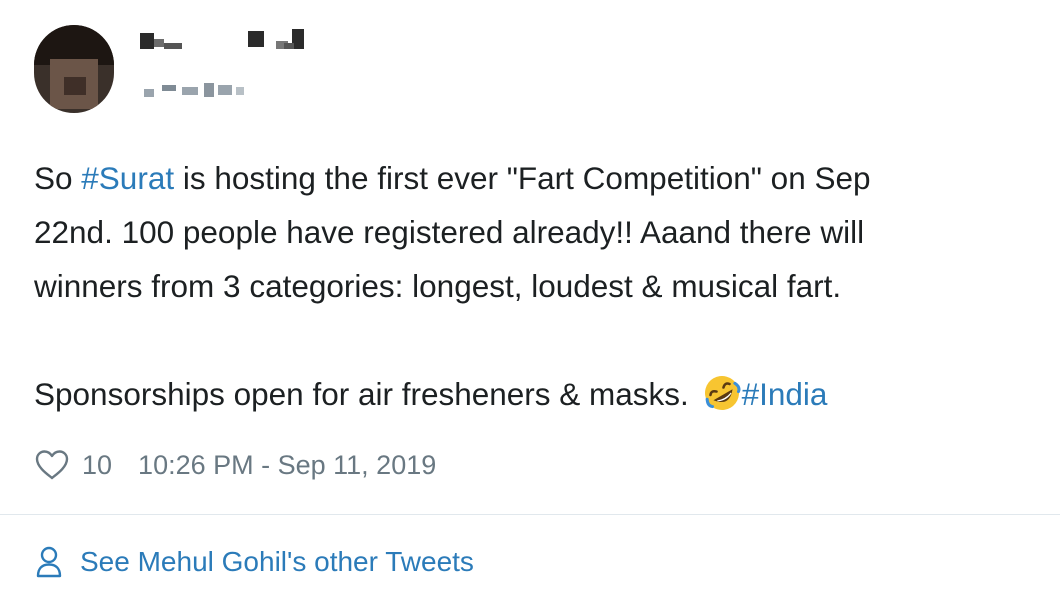 The image size is (1060, 593). Describe the element at coordinates (74, 69) in the screenshot. I see `avatar` at that location.